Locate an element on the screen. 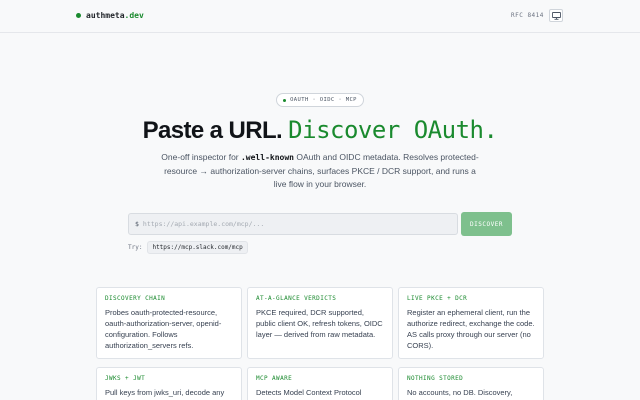 Image resolution: width=640 pixels, height=400 pixels. try-label: Try: is located at coordinates (135, 247).